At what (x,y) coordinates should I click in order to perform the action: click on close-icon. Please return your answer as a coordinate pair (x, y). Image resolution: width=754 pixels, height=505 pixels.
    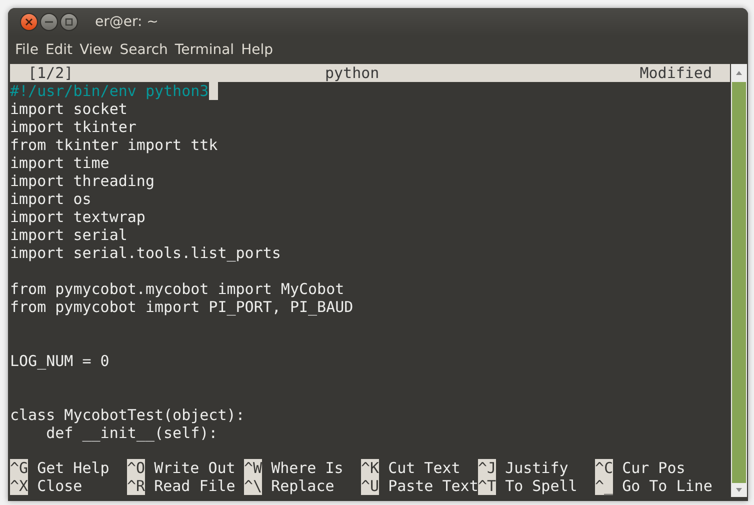
    Looking at the image, I should click on (29, 22).